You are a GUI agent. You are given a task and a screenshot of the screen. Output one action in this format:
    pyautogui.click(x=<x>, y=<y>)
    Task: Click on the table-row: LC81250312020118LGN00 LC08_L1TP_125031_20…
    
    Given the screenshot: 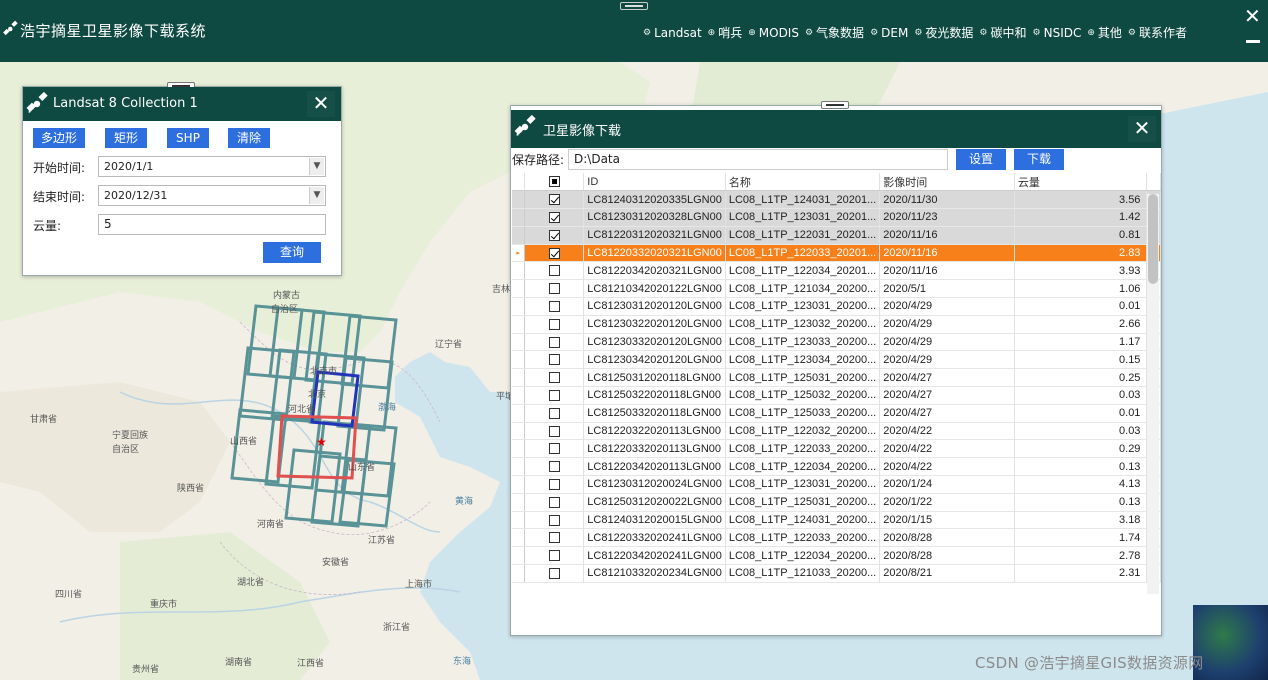 What is the action you would take?
    pyautogui.click(x=836, y=378)
    